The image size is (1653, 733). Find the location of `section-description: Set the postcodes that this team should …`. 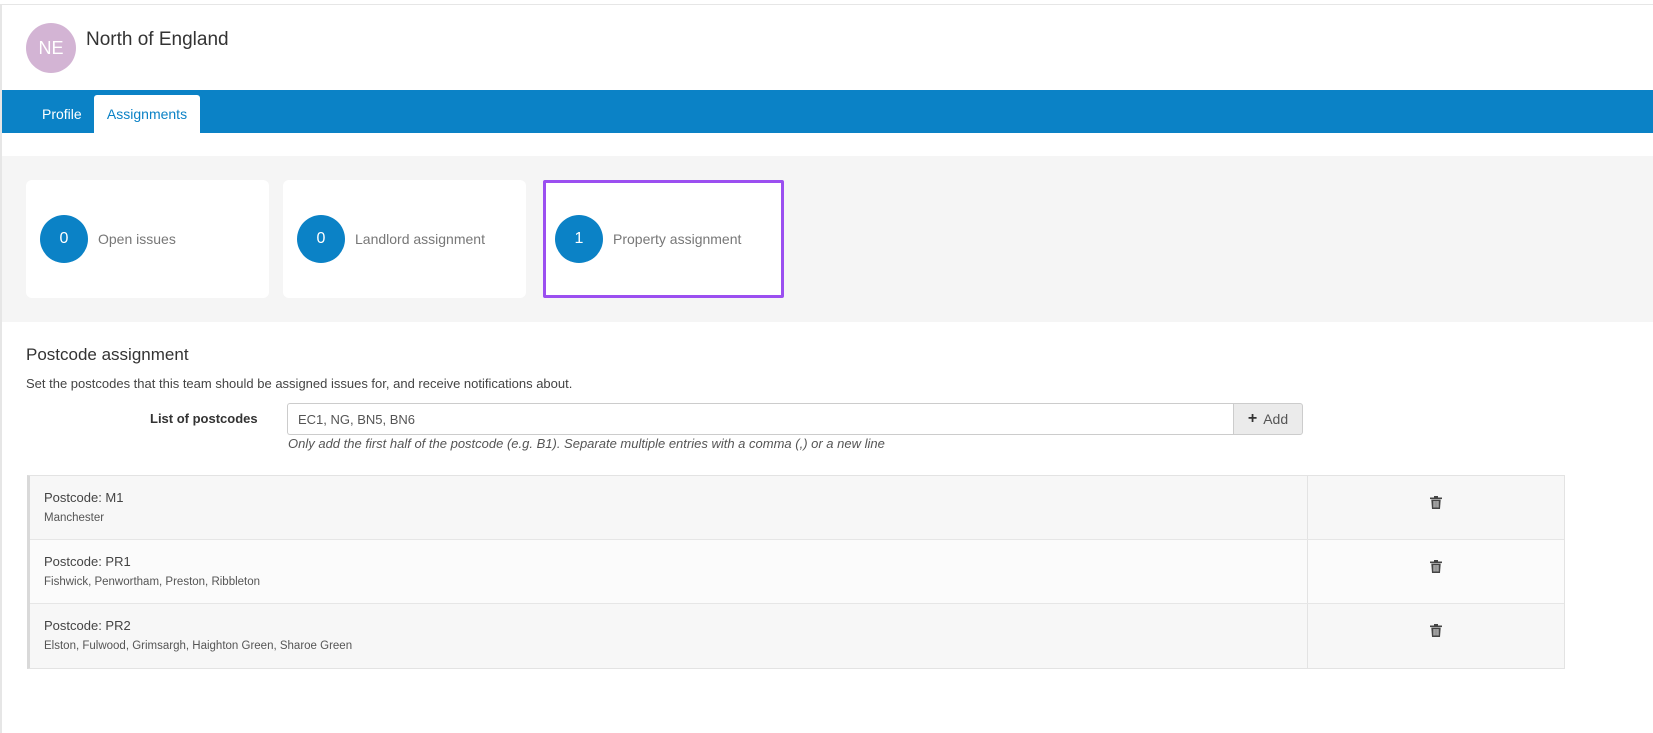

section-description: Set the postcodes that this team should … is located at coordinates (299, 383).